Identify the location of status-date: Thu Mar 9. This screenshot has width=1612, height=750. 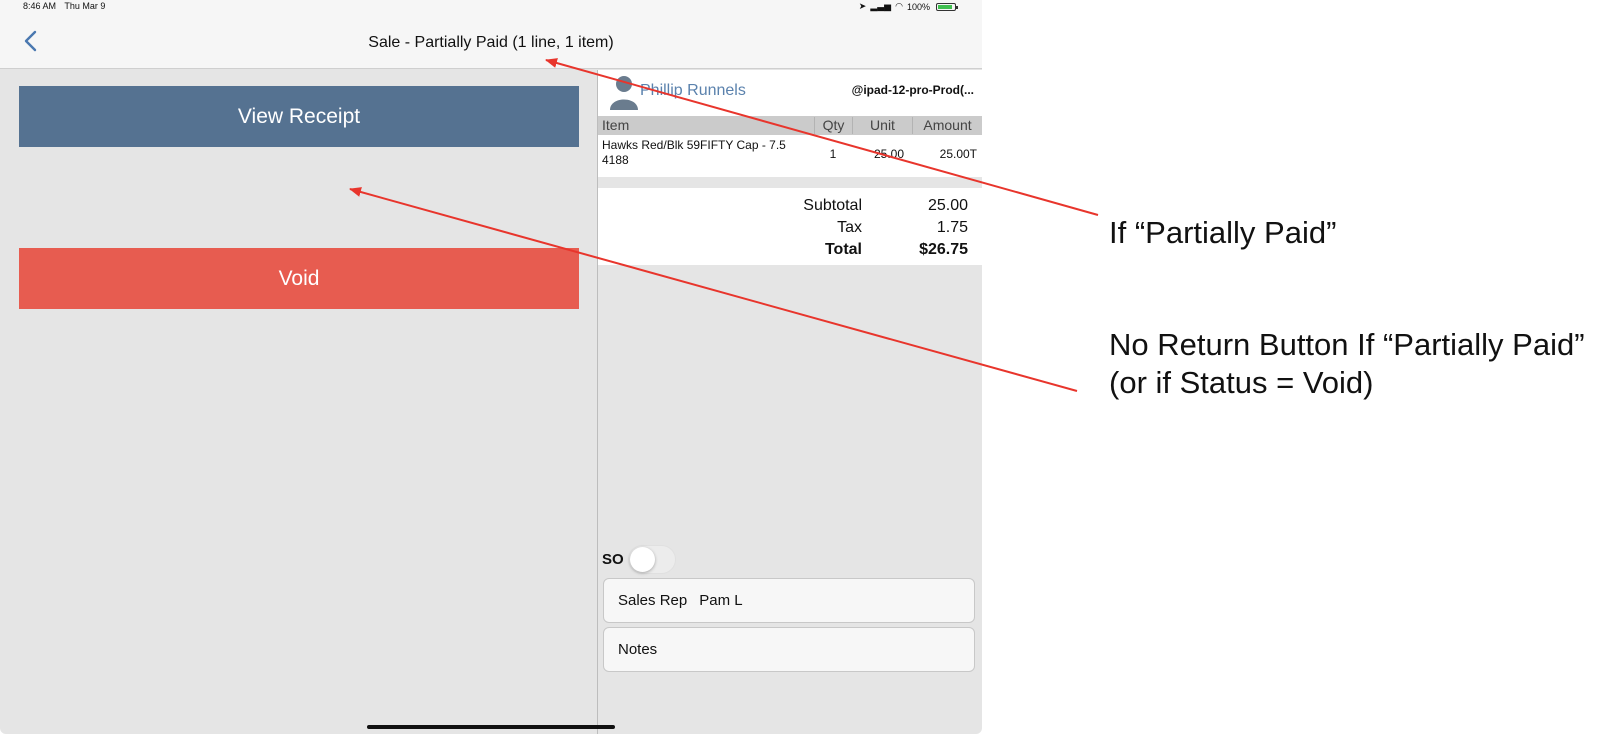
(85, 6).